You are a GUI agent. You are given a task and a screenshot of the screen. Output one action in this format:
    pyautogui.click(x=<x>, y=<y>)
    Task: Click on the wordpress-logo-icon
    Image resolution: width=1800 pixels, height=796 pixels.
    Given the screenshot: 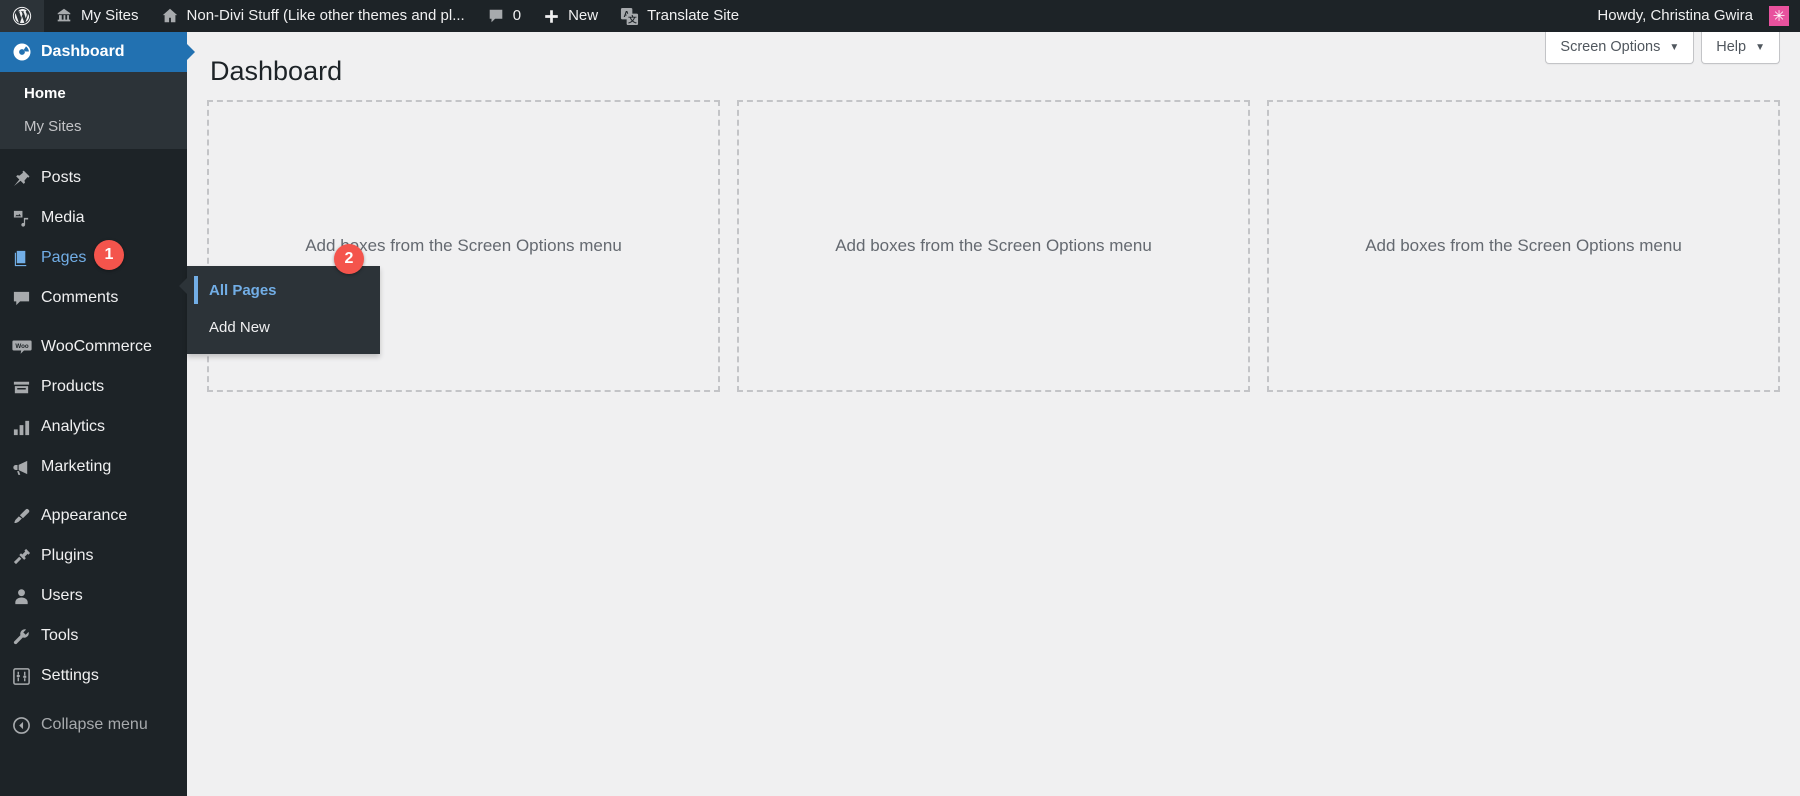 What is the action you would take?
    pyautogui.click(x=22, y=16)
    